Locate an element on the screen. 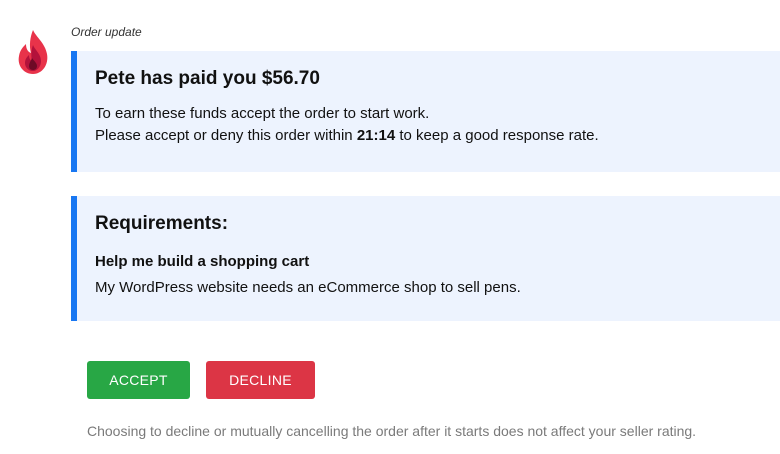 This screenshot has height=454, width=780. decline-button: DECLINE is located at coordinates (260, 380).